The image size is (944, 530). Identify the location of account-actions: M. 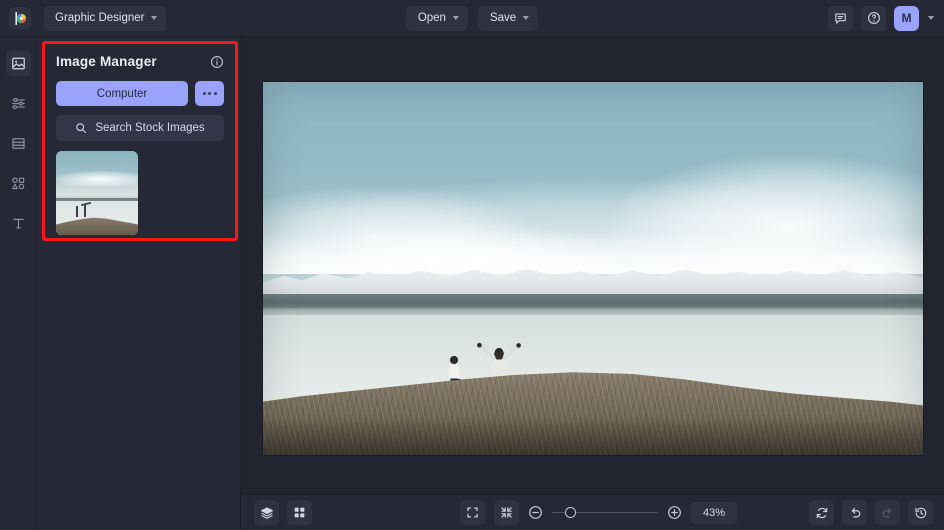
(881, 18).